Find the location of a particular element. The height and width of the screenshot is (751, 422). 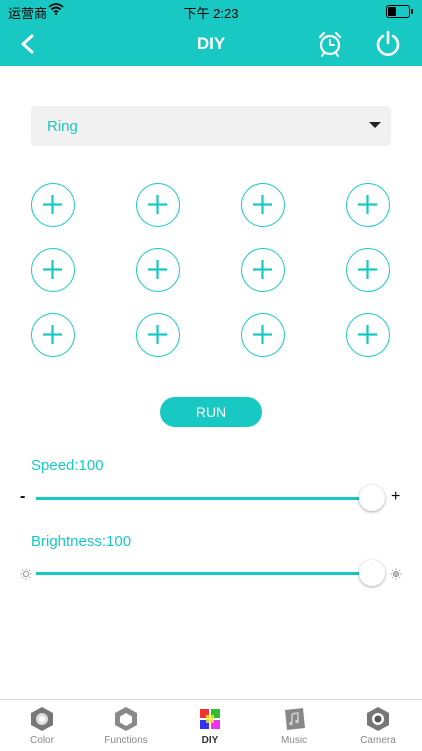

speed-min-label: - is located at coordinates (23, 496).